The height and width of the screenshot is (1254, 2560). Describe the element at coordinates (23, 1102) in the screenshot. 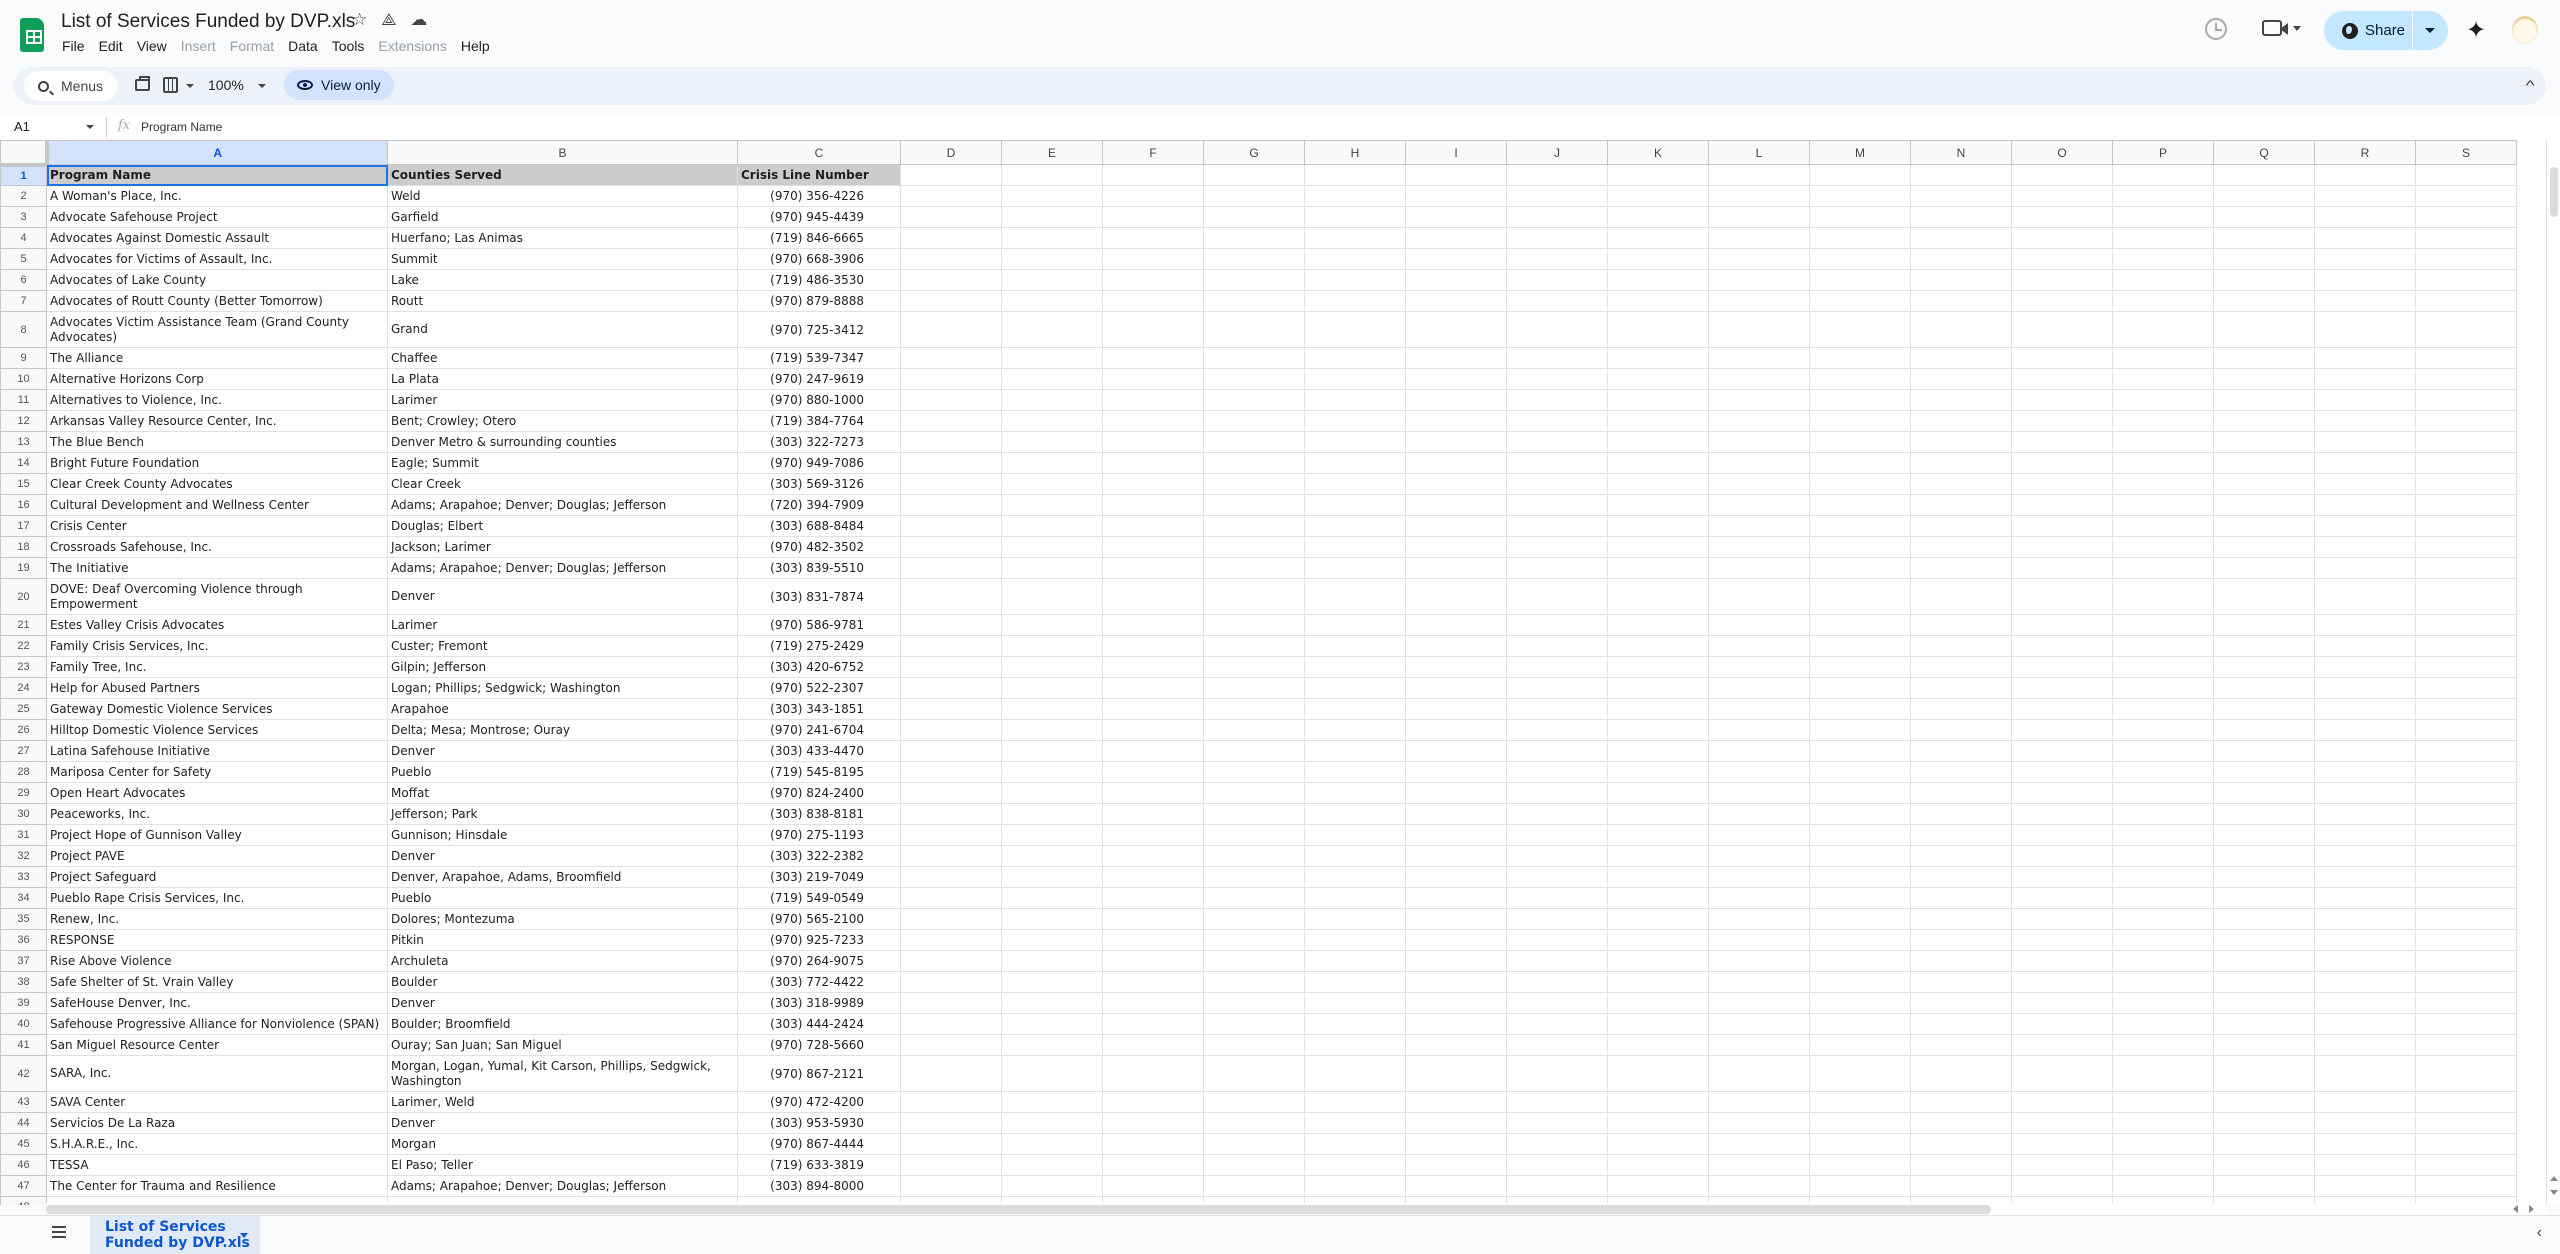

I see `row-header: 43` at that location.